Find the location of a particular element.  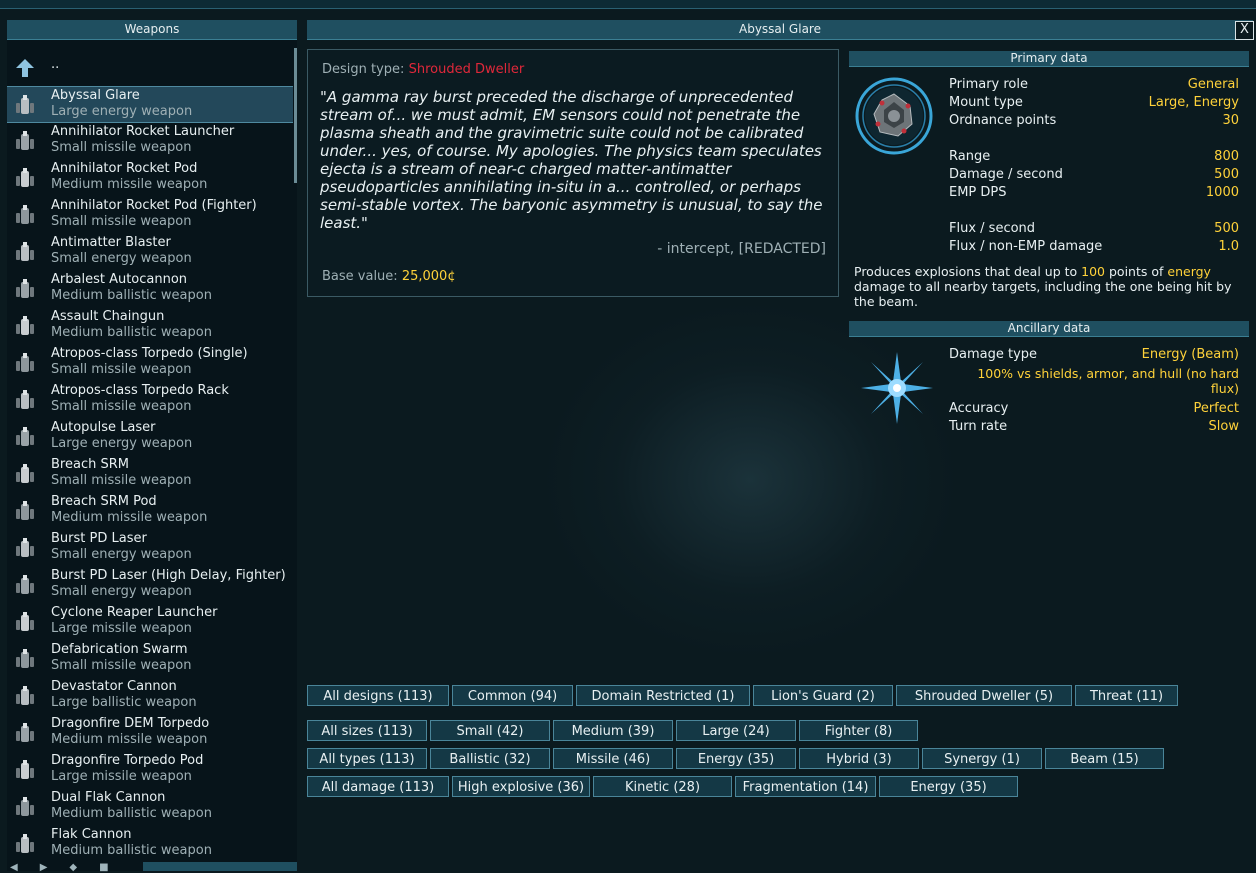

weapon-list-item: Breach SRM Small missile weapon is located at coordinates (150, 474).